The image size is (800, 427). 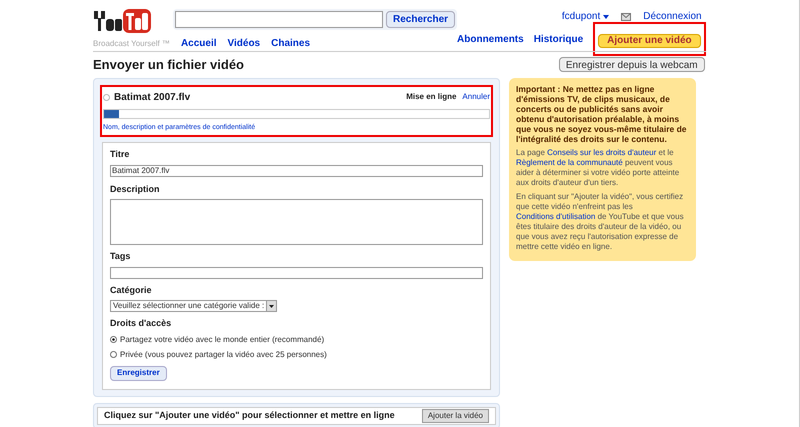 What do you see at coordinates (296, 170) in the screenshot?
I see `title-field: Batimat 2007.flv` at bounding box center [296, 170].